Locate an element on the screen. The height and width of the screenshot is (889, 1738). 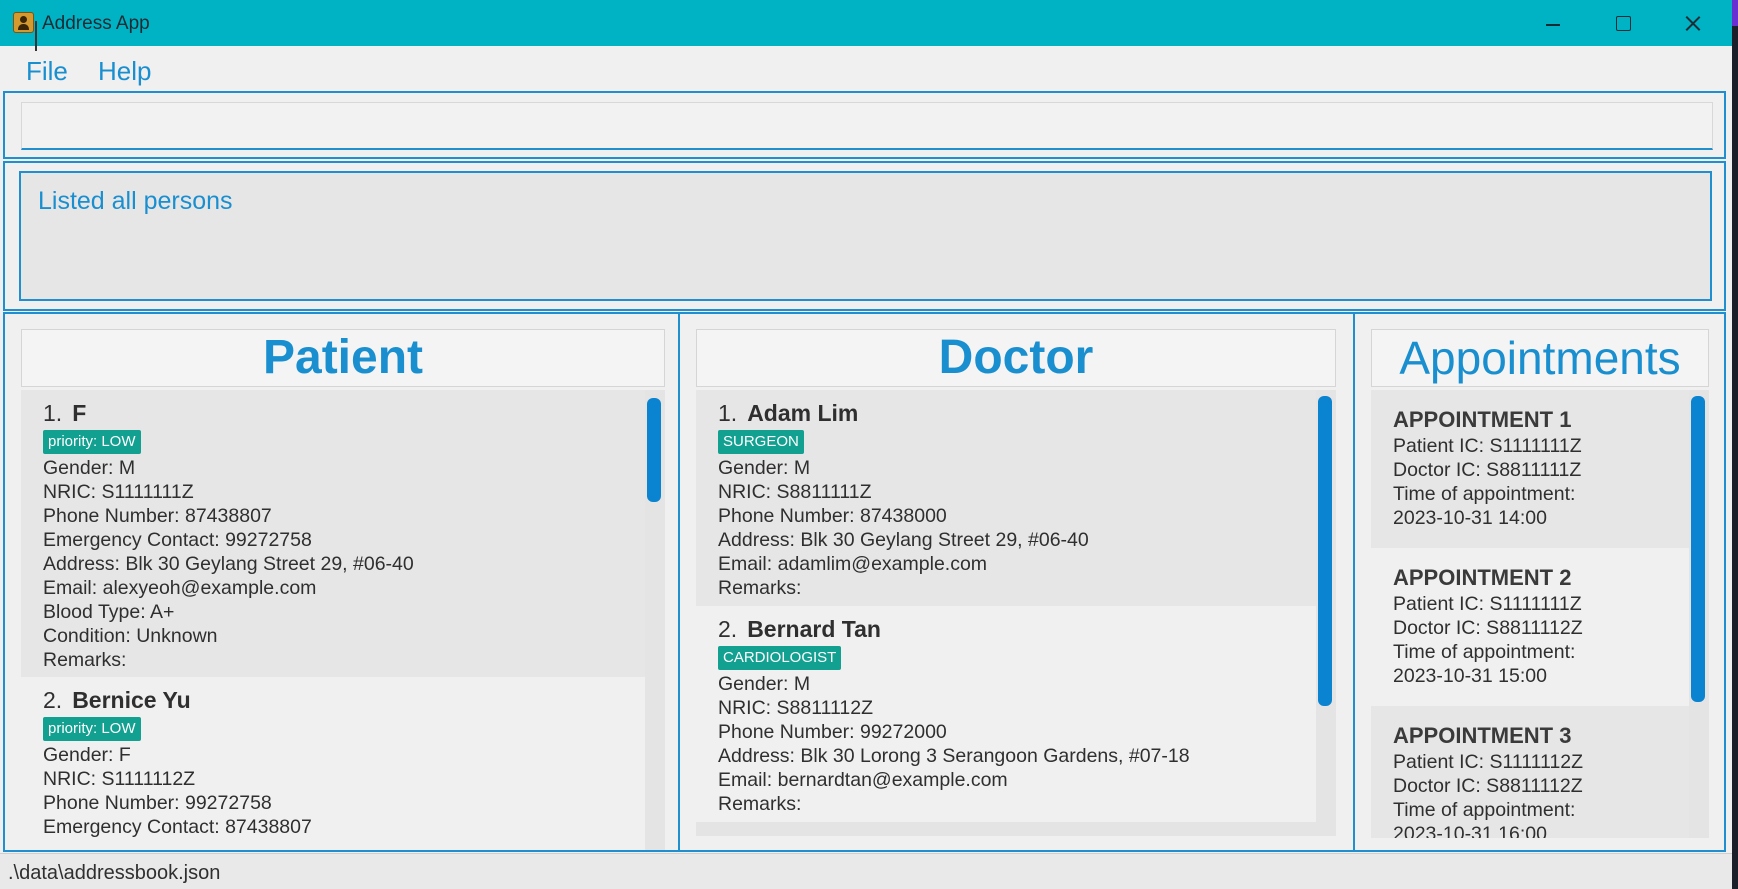
doctor-name: Adam Lim is located at coordinates (803, 413).